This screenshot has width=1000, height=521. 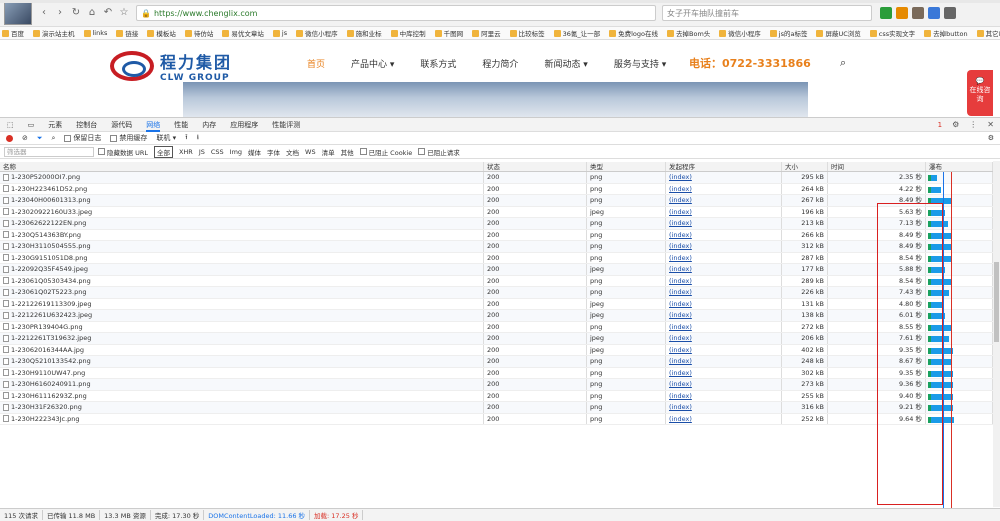 What do you see at coordinates (108, 13) in the screenshot?
I see `restore-icon: ↶` at bounding box center [108, 13].